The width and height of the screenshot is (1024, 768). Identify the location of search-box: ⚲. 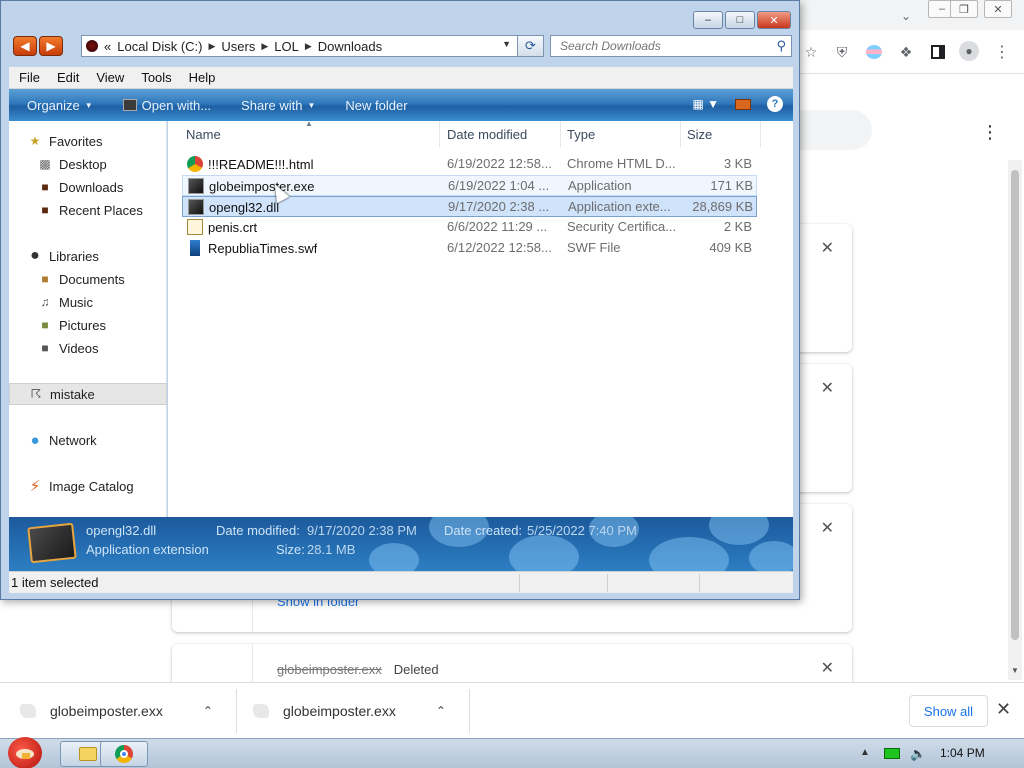
(671, 46).